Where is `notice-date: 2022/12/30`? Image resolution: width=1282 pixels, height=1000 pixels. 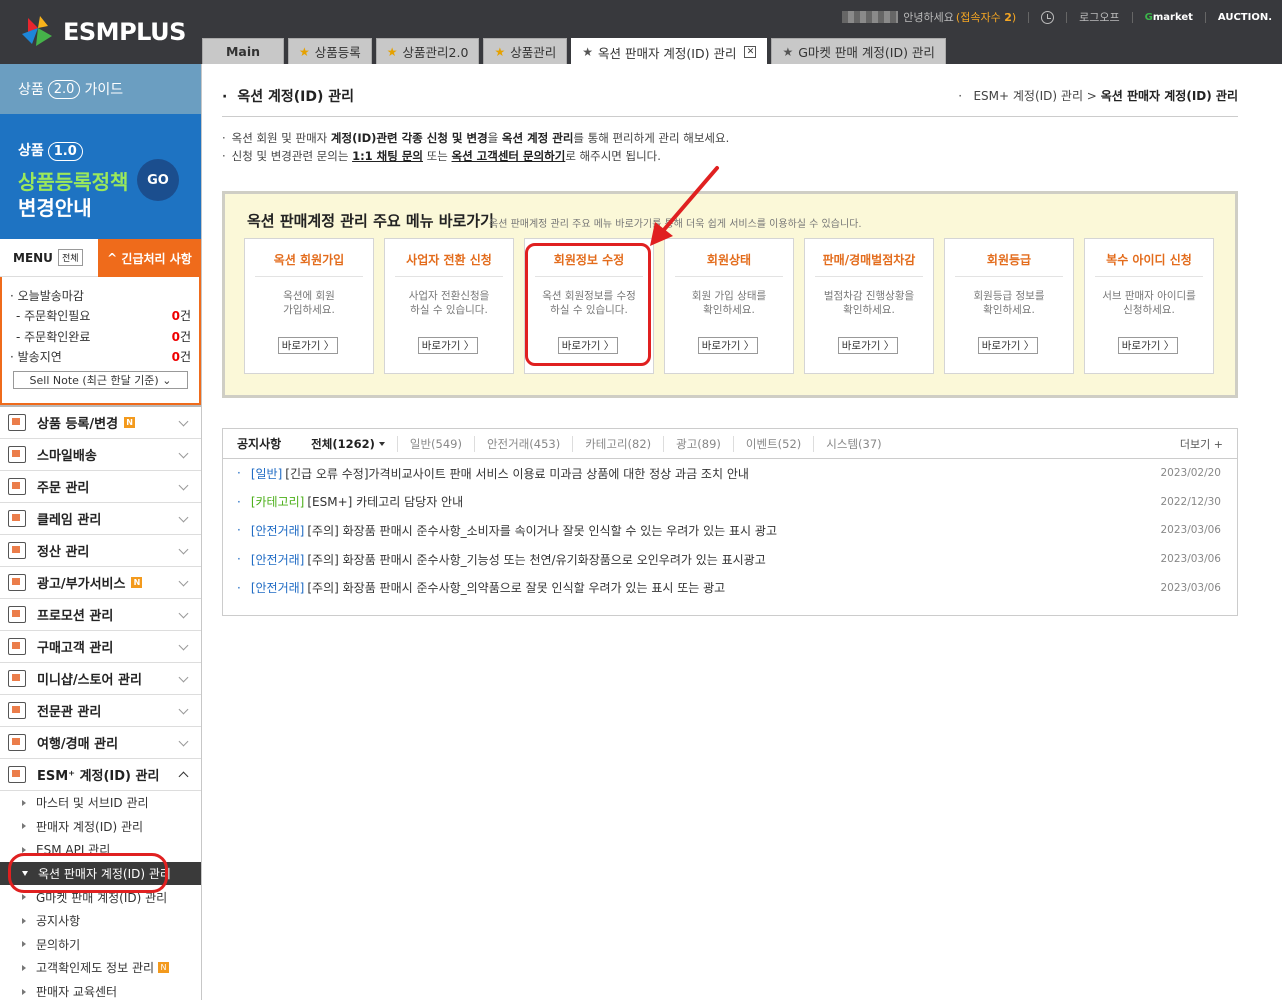 notice-date: 2022/12/30 is located at coordinates (1190, 501).